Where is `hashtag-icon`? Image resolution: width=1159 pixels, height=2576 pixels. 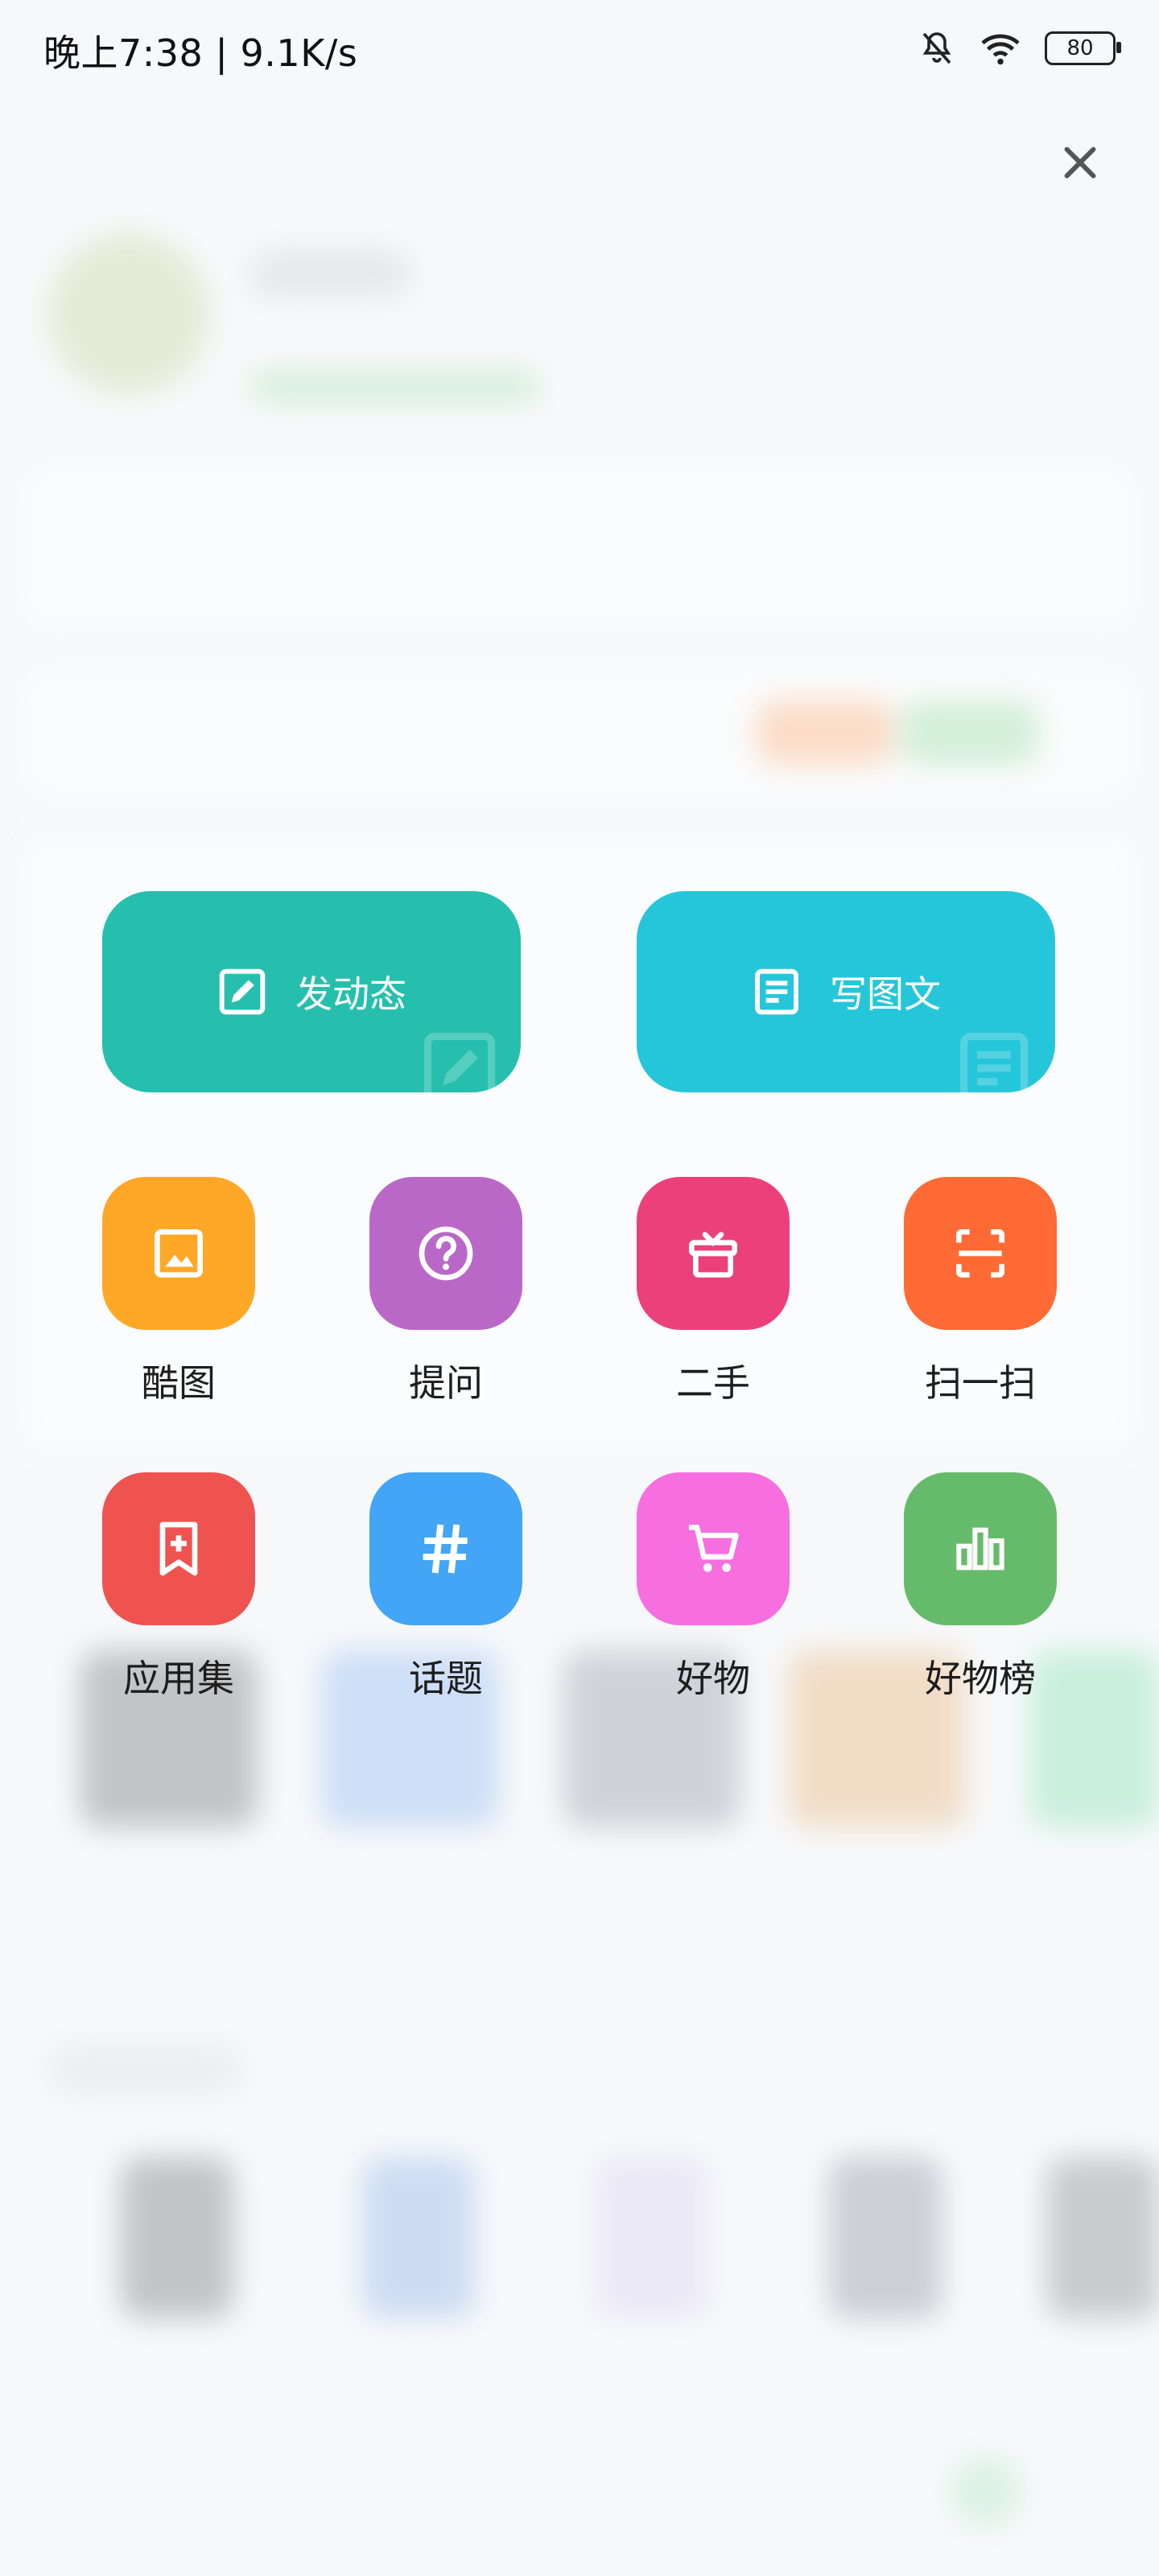 hashtag-icon is located at coordinates (445, 1549).